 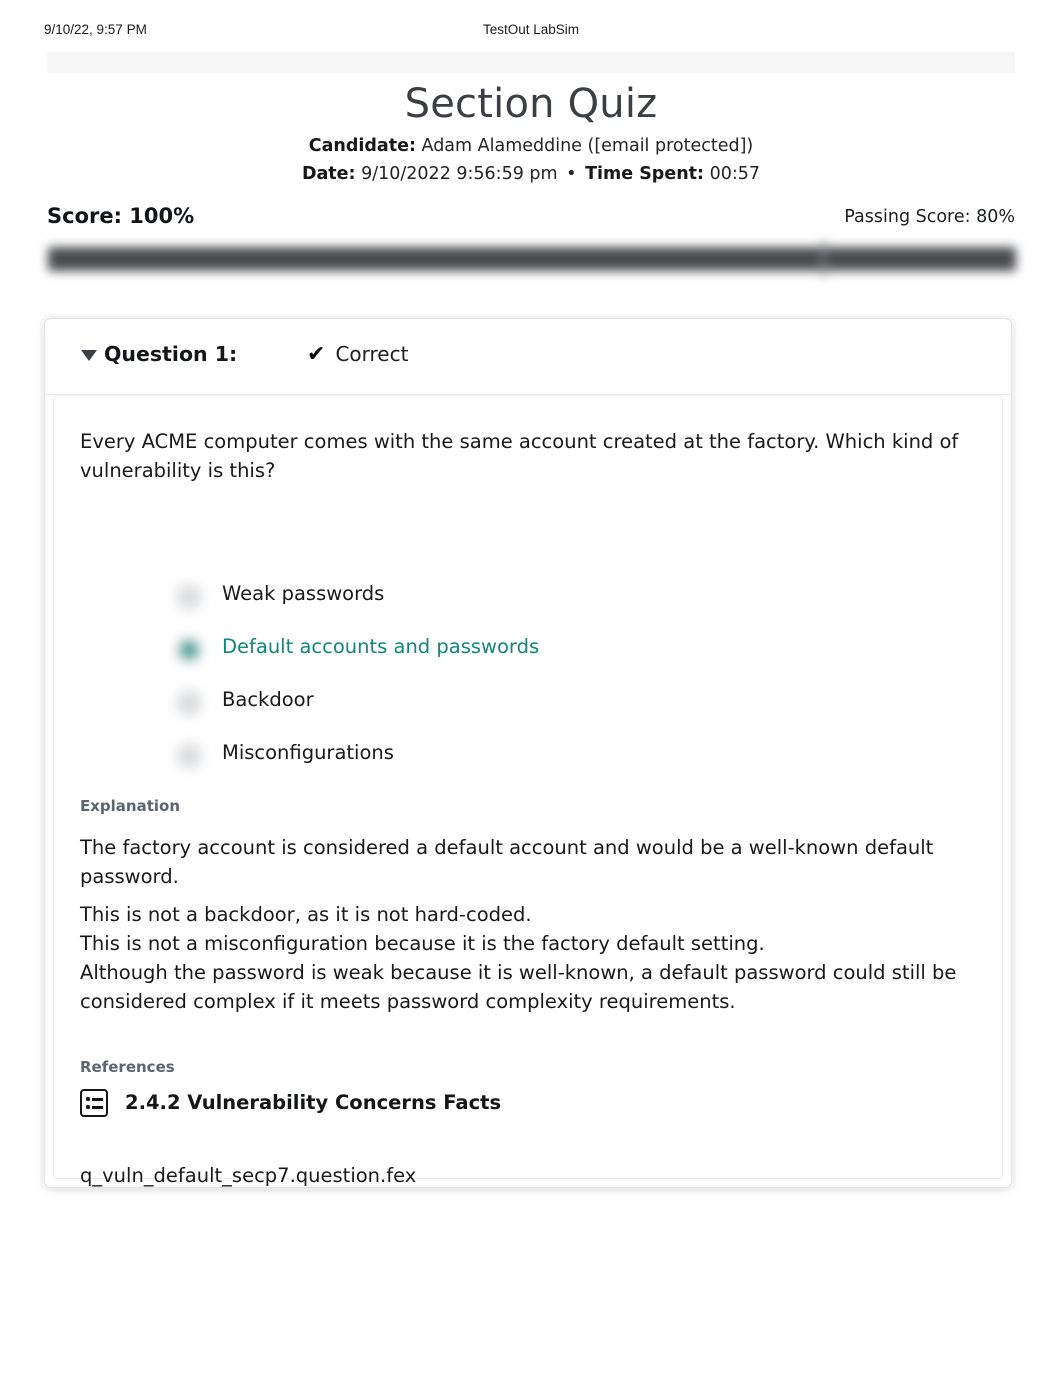 What do you see at coordinates (189, 650) in the screenshot?
I see `radio-icon-selected` at bounding box center [189, 650].